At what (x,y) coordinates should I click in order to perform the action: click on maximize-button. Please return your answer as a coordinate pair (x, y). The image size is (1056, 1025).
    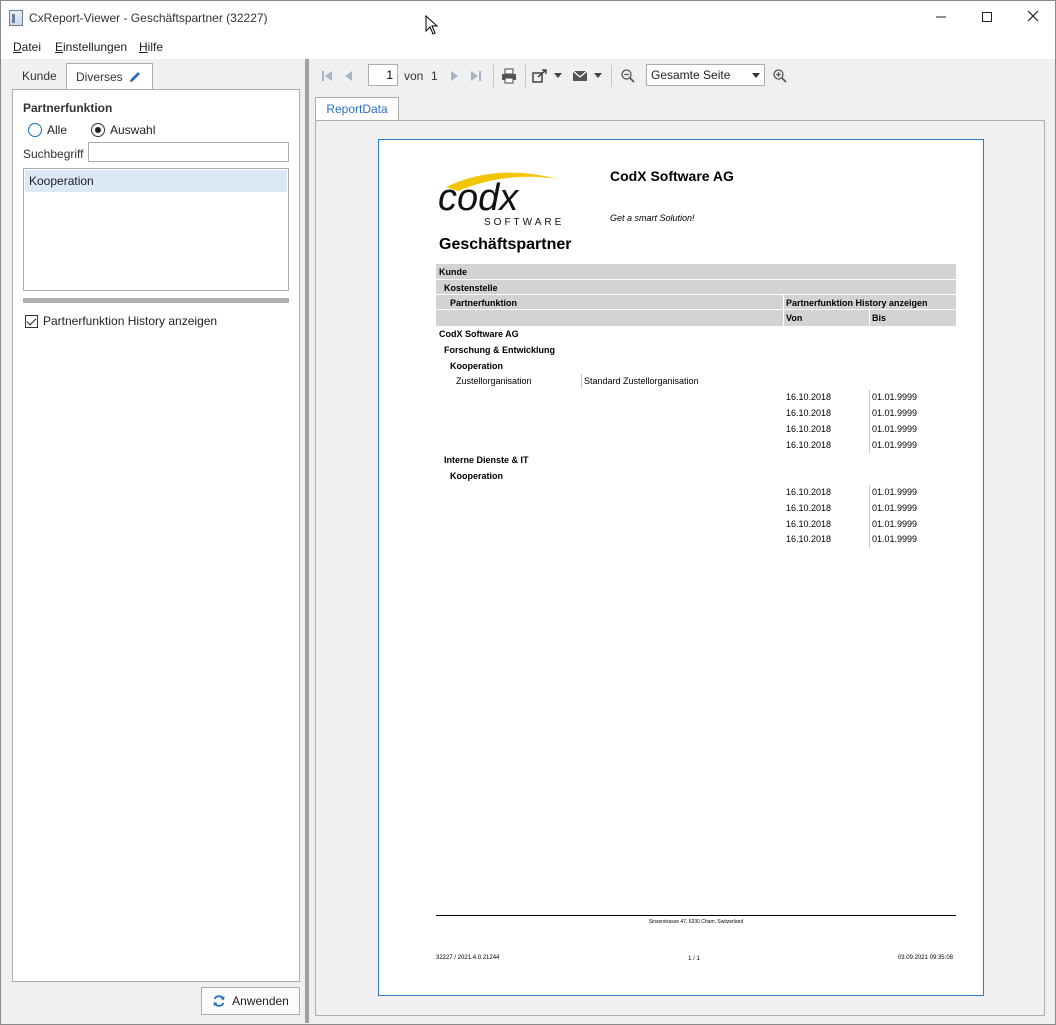
    Looking at the image, I should click on (987, 18).